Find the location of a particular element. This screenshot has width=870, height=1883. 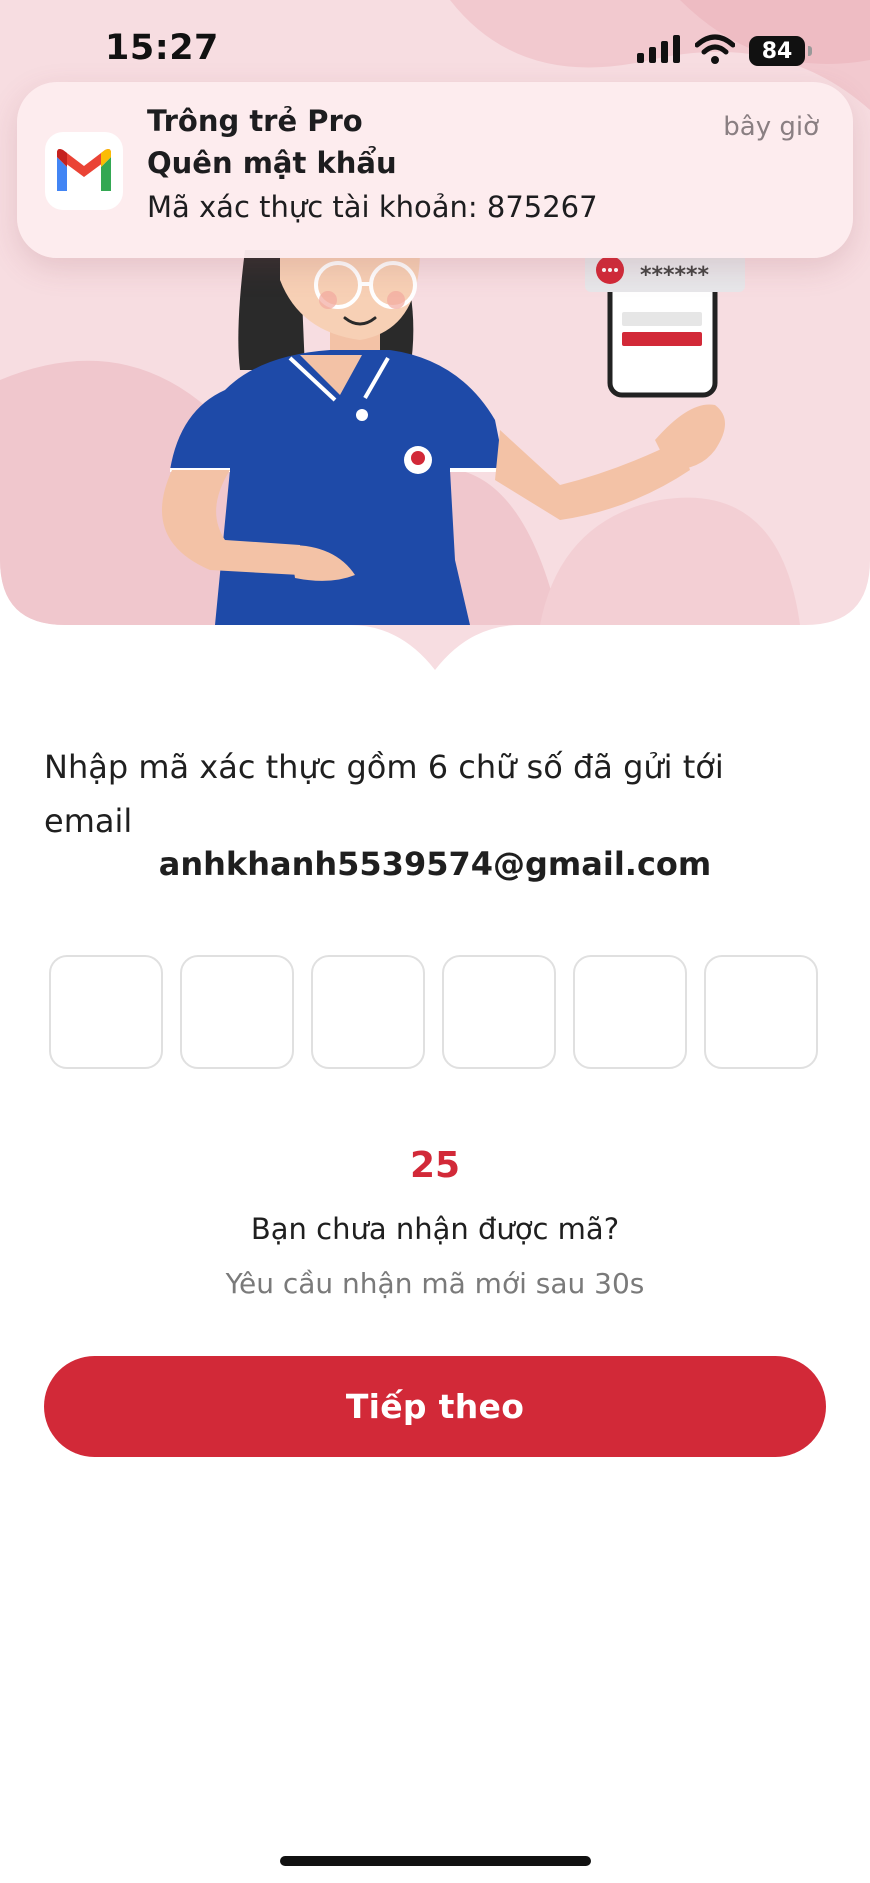

status-icons: 84 is located at coordinates (724, 51).